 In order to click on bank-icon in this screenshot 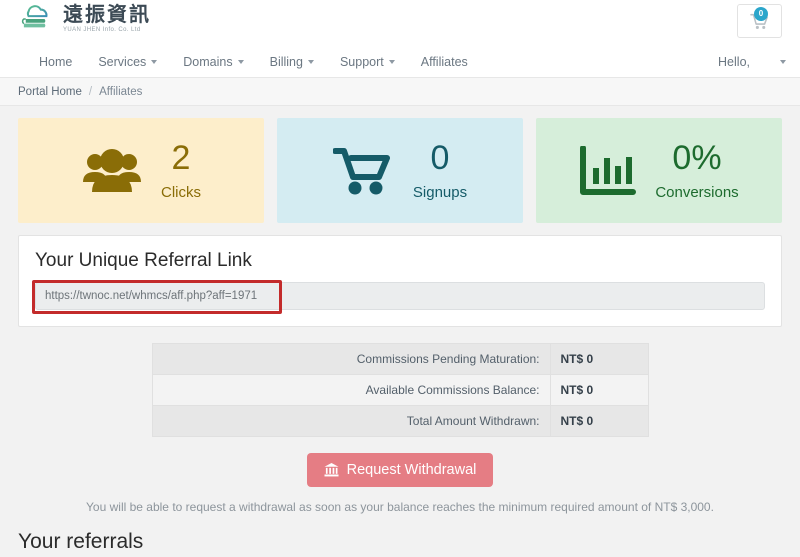, I will do `click(331, 470)`.